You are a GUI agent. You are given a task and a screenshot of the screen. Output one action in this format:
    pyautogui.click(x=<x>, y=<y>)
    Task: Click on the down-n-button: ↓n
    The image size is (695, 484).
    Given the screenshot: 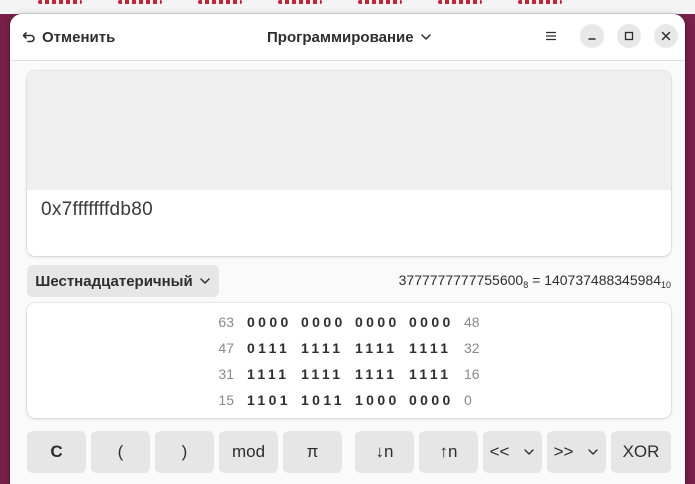 What is the action you would take?
    pyautogui.click(x=384, y=452)
    